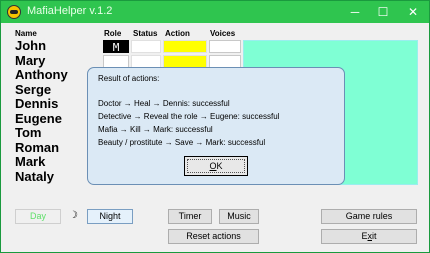 The height and width of the screenshot is (253, 430). I want to click on close-button: ✕, so click(413, 12).